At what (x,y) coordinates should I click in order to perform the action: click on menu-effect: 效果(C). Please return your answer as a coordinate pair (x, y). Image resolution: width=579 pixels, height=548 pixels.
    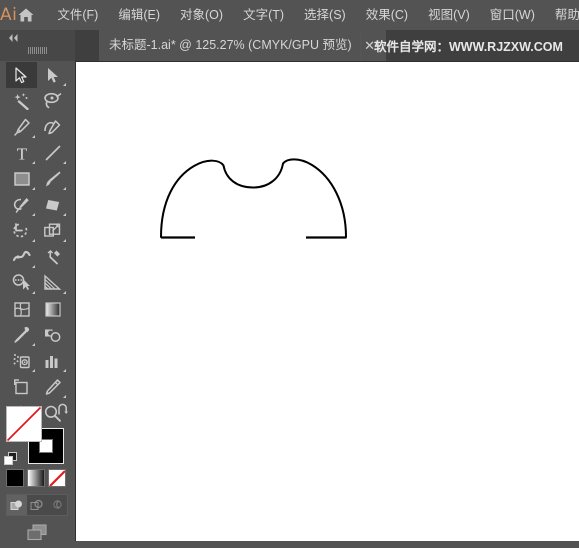
    Looking at the image, I should click on (387, 15).